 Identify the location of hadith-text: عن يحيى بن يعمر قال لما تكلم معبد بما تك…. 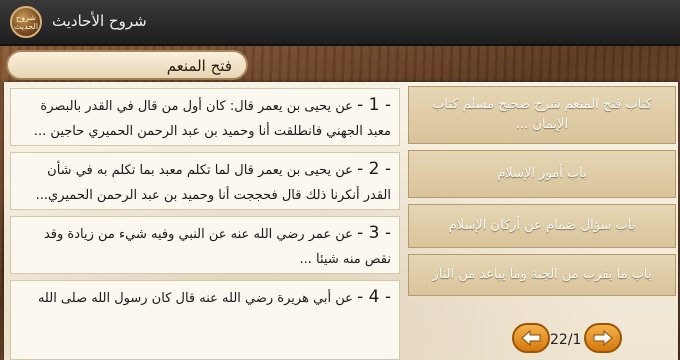
(213, 183).